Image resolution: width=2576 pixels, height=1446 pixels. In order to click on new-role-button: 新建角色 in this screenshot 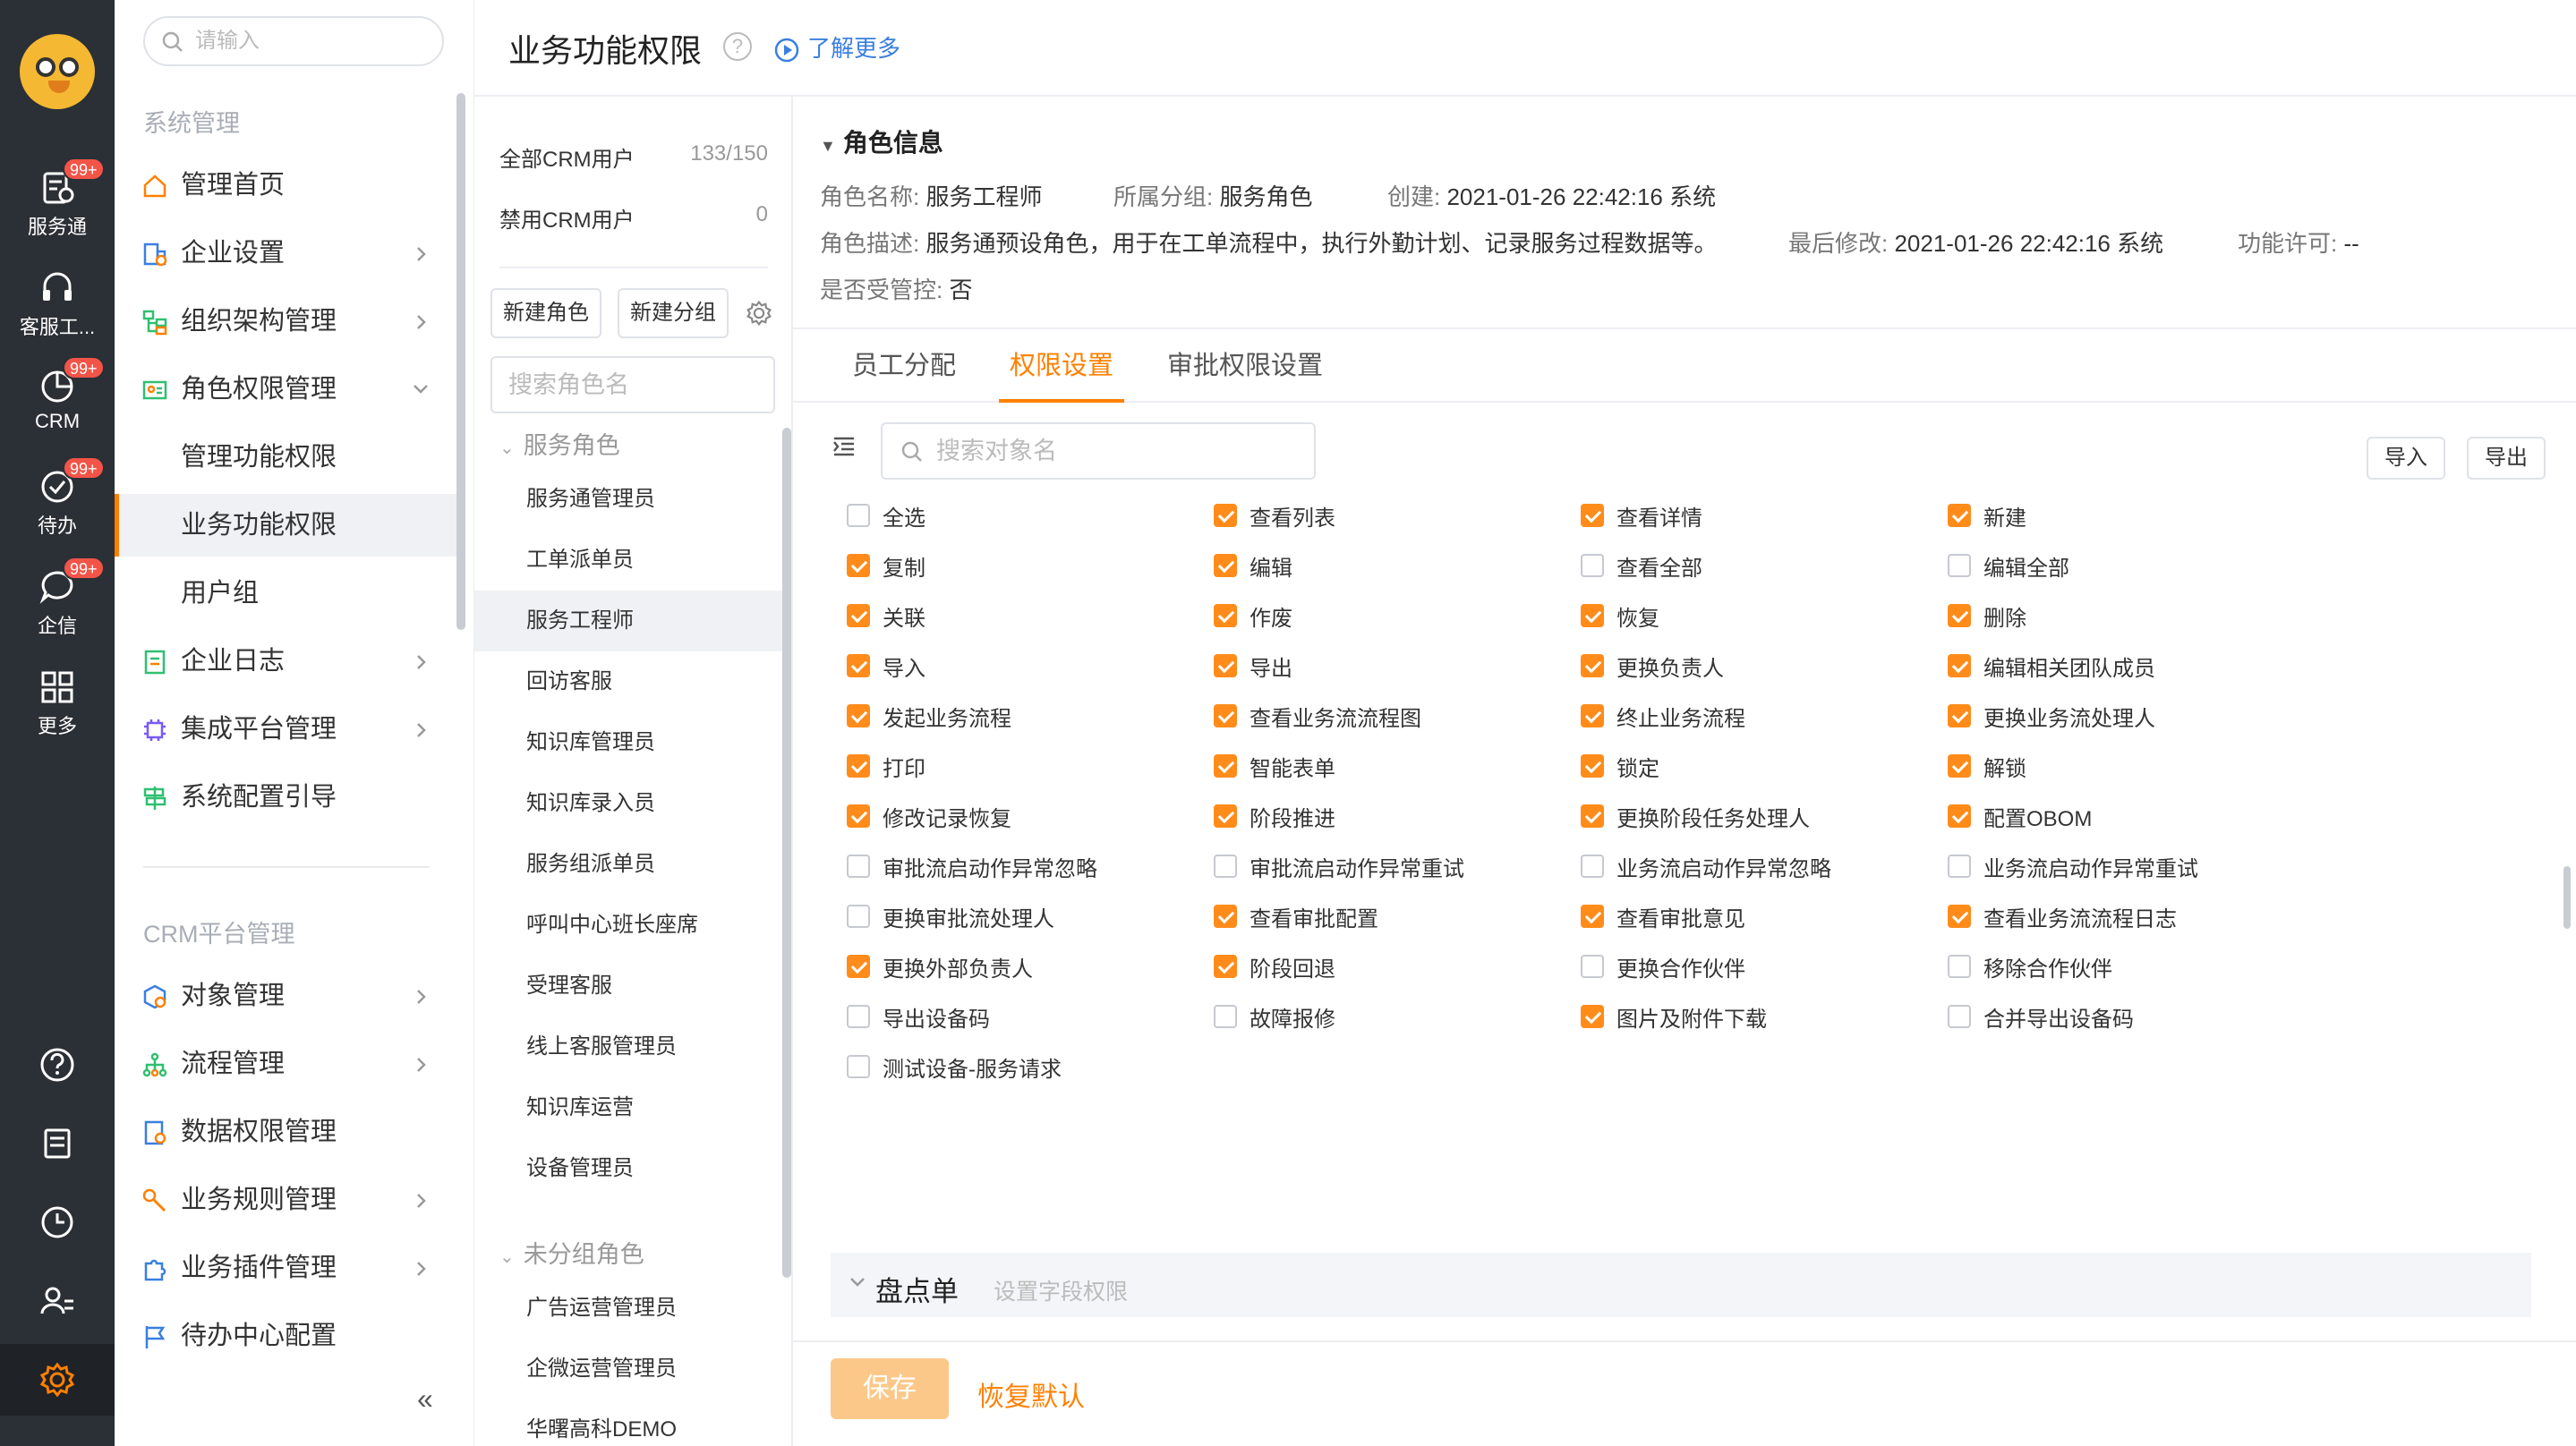, I will do `click(545, 313)`.